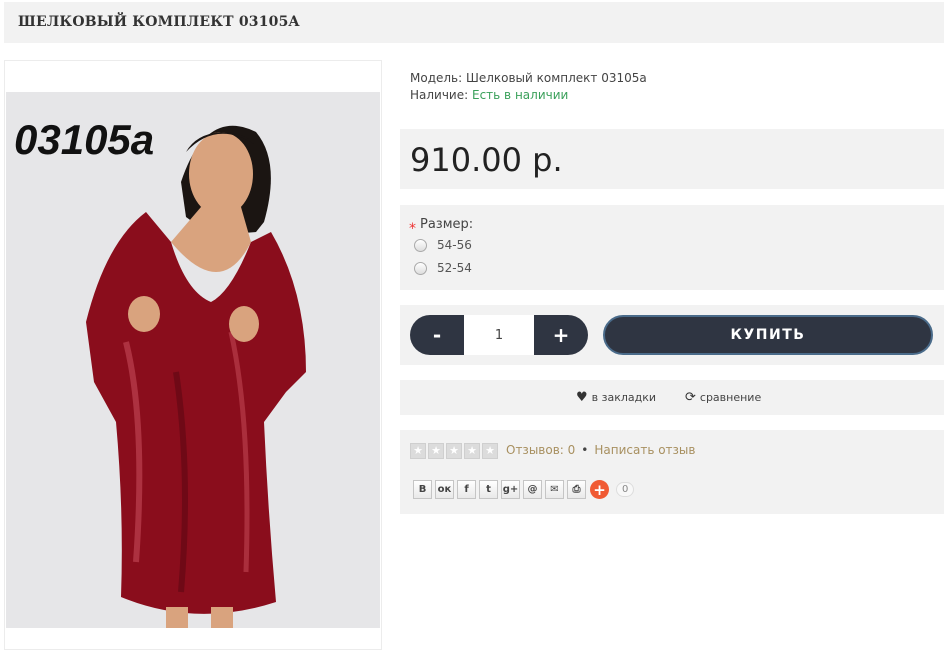 The height and width of the screenshot is (650, 951). Describe the element at coordinates (624, 397) in the screenshot. I see `wishlist-label: в закладки` at that location.